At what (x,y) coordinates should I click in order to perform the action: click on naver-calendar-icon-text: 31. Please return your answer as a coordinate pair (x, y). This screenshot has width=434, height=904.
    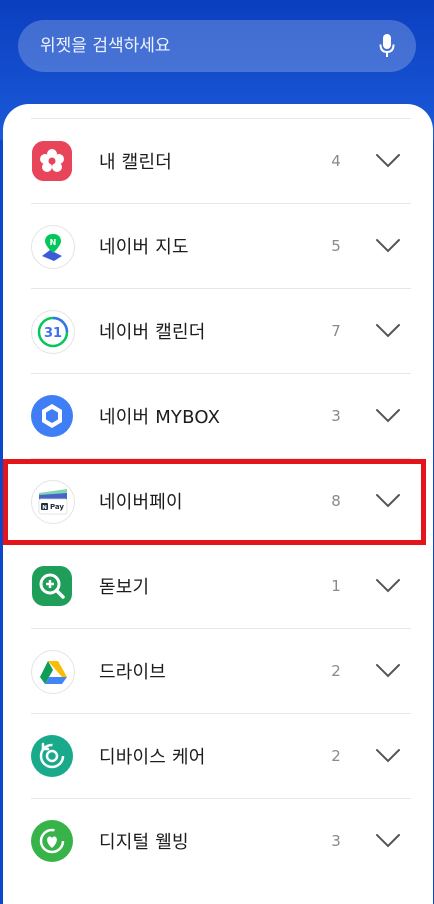
    Looking at the image, I should click on (53, 333).